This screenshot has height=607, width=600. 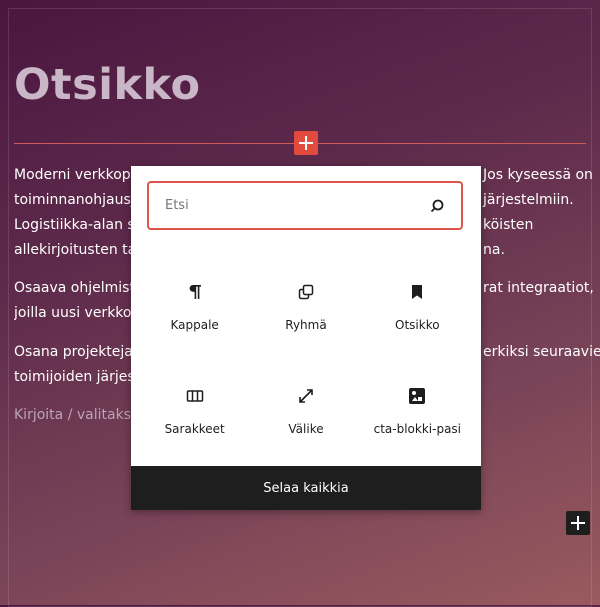 I want to click on block-item-paragraph: Kappale, so click(x=194, y=318).